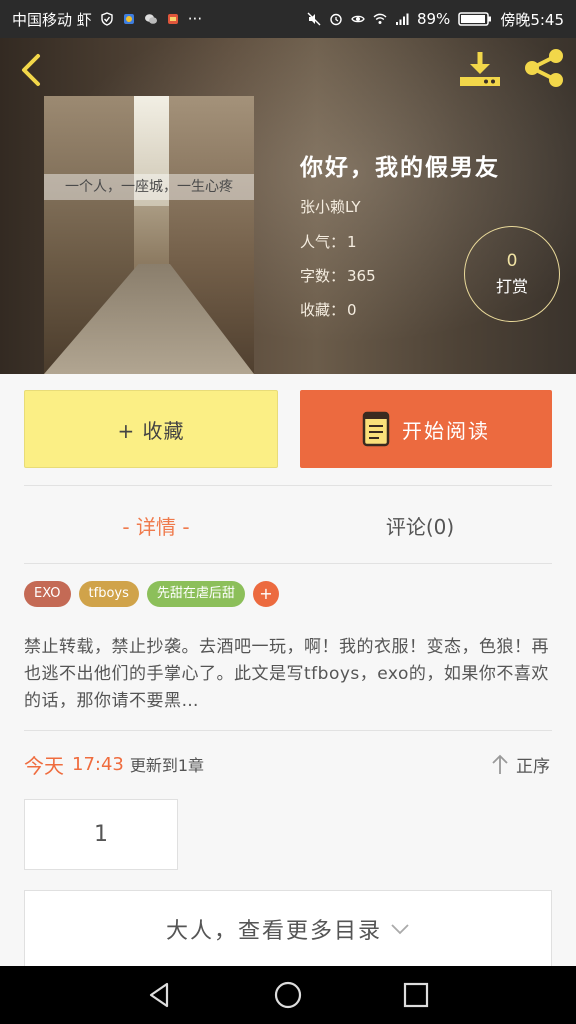 The image size is (576, 1024). I want to click on nav-recents-icon, so click(416, 995).